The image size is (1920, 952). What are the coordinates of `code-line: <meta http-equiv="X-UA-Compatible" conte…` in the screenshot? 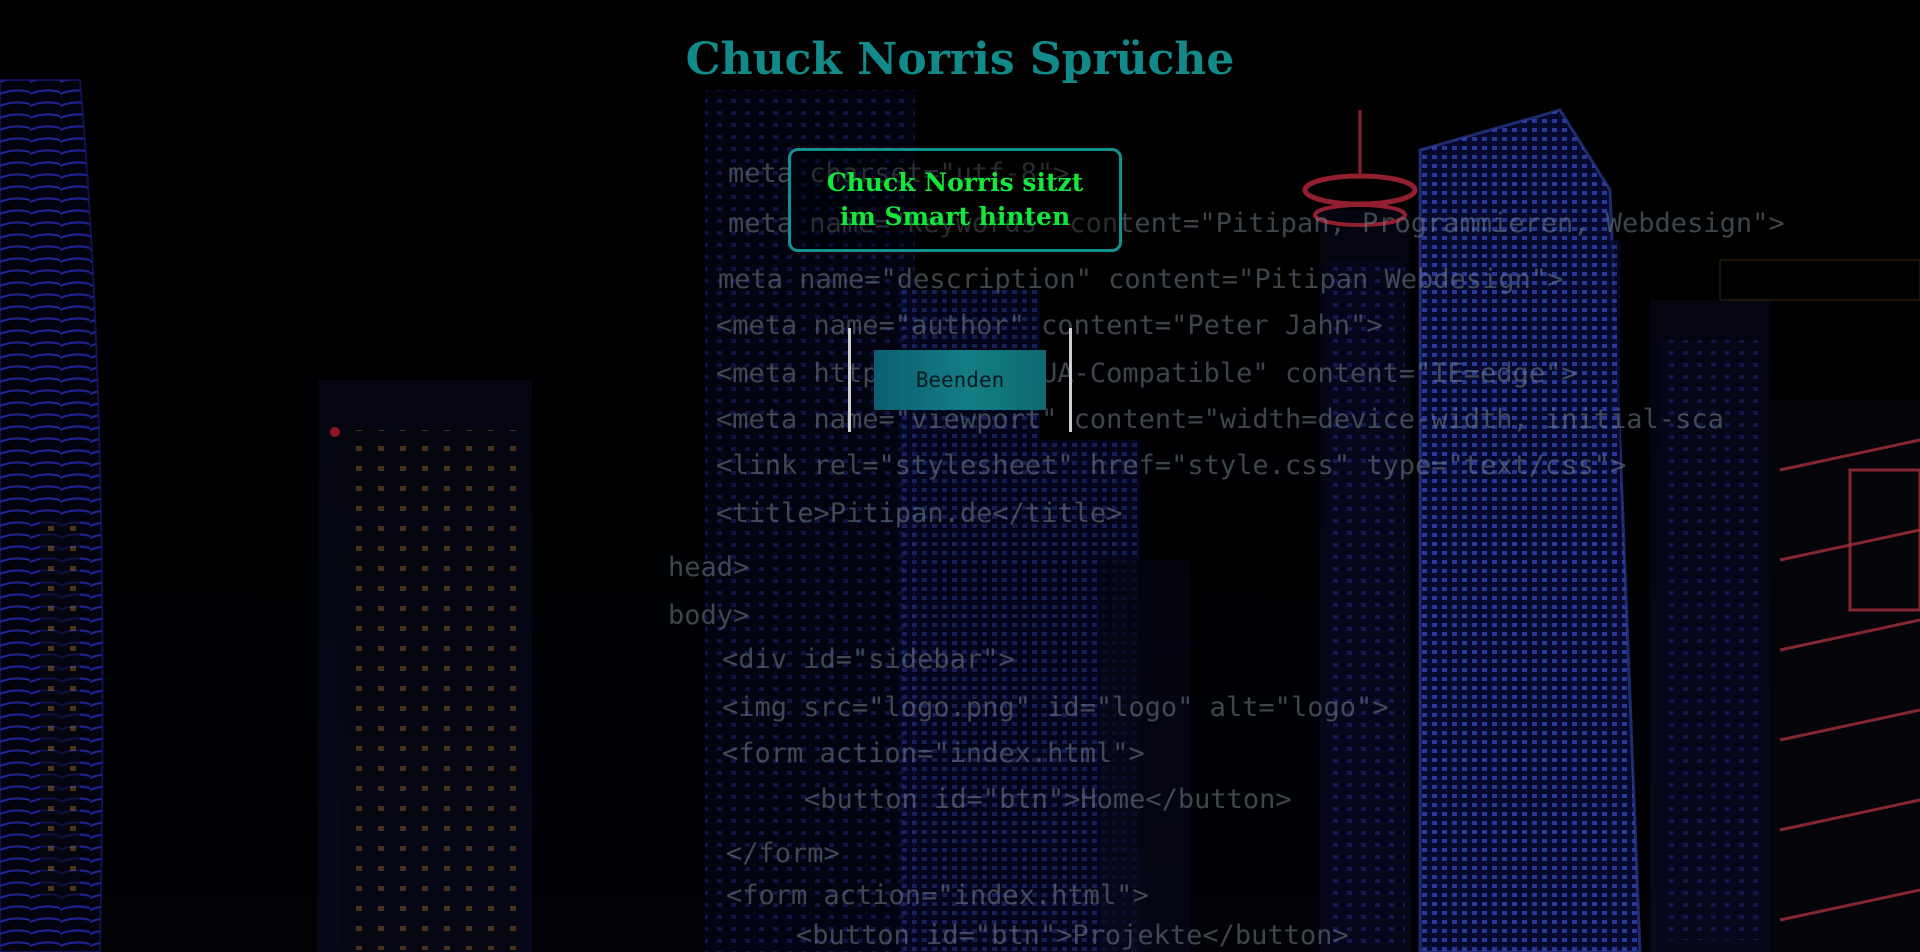 It's located at (1147, 373).